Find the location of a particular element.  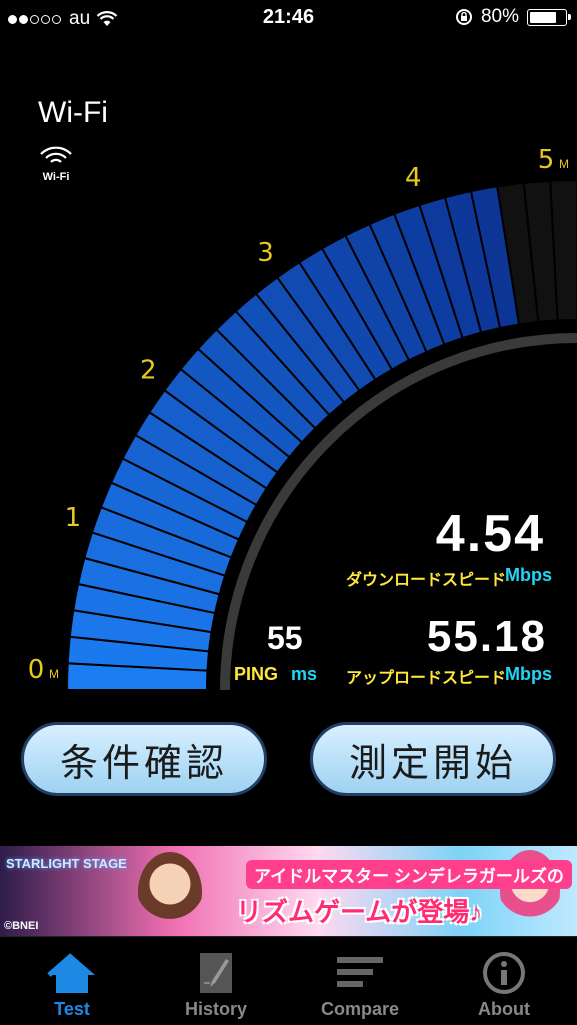

tab-about: About is located at coordinates (504, 981).